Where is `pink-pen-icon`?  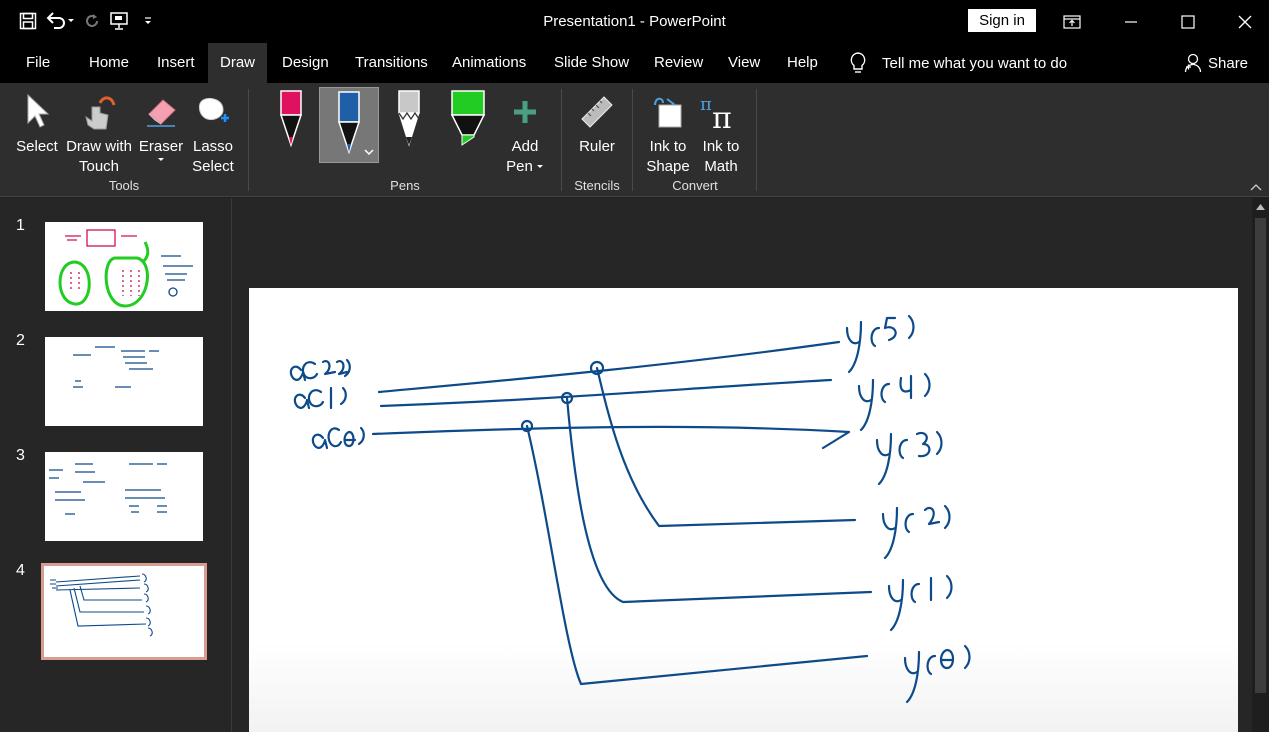
pink-pen-icon is located at coordinates (291, 119).